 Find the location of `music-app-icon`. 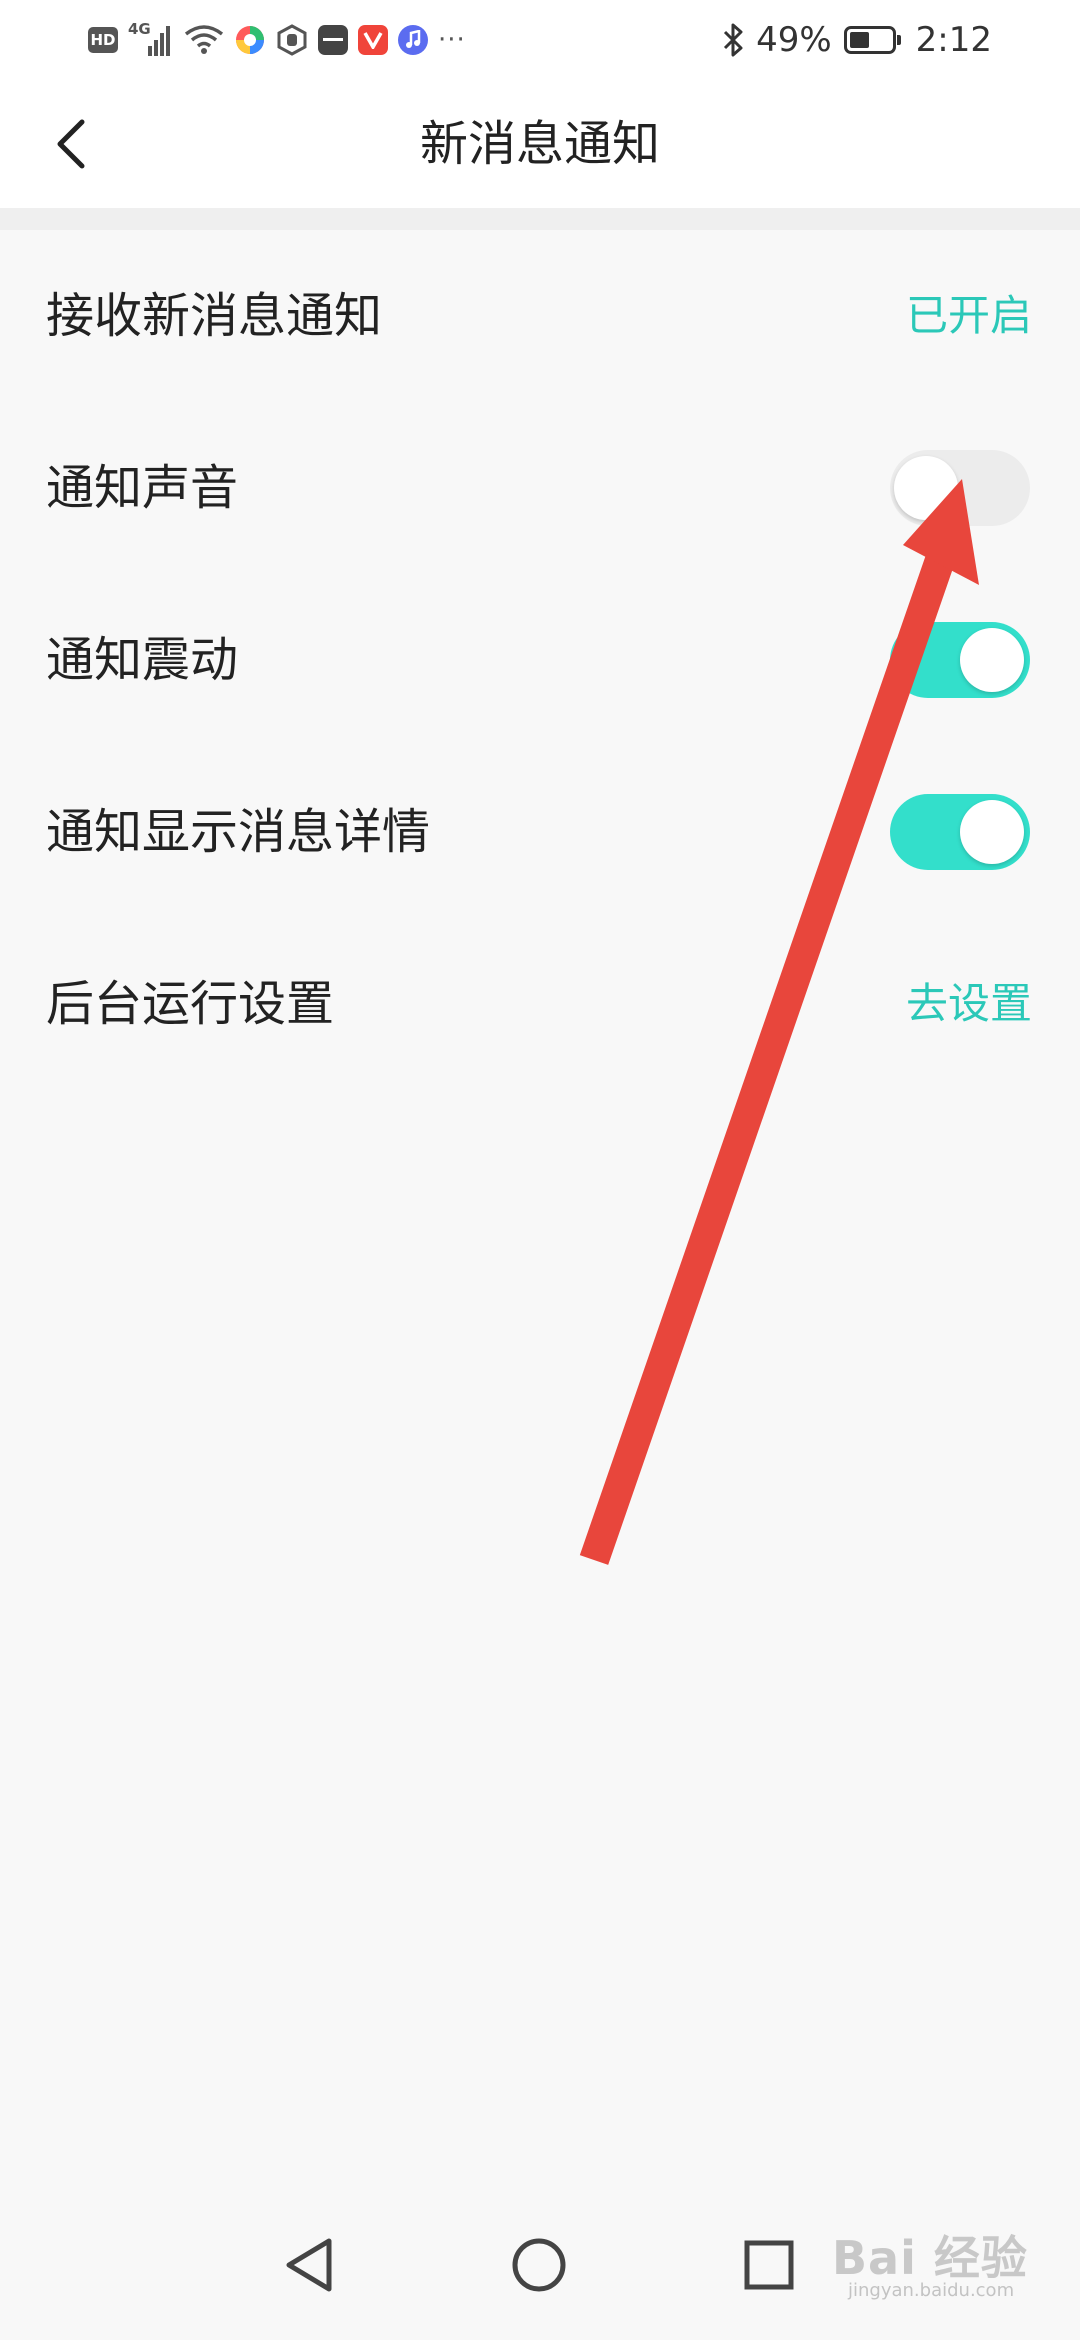

music-app-icon is located at coordinates (413, 40).